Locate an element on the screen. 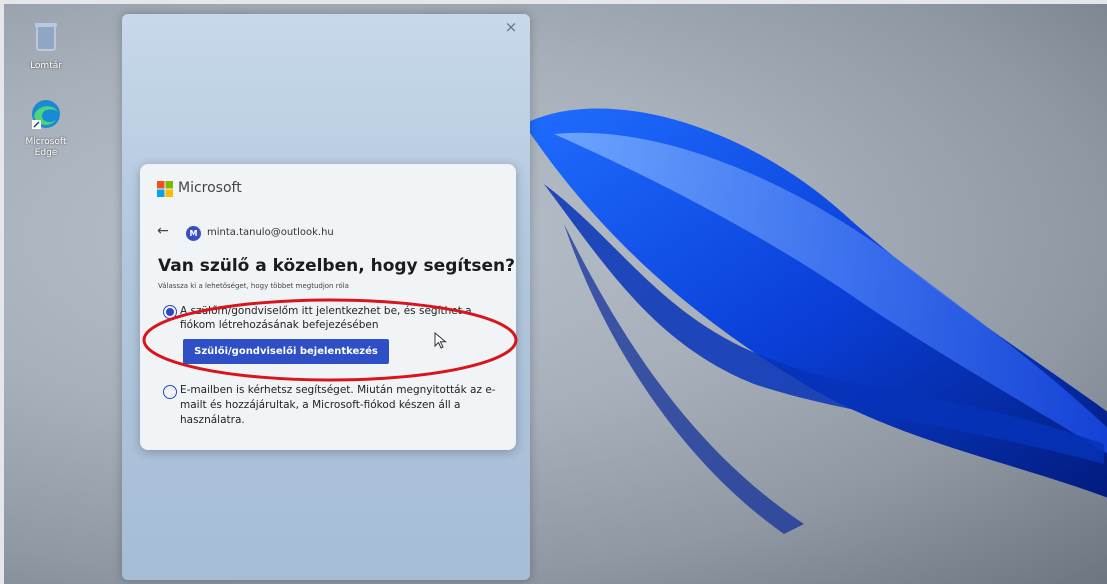 The width and height of the screenshot is (1107, 584). desktop-icon-label: Lomtár is located at coordinates (46, 66).